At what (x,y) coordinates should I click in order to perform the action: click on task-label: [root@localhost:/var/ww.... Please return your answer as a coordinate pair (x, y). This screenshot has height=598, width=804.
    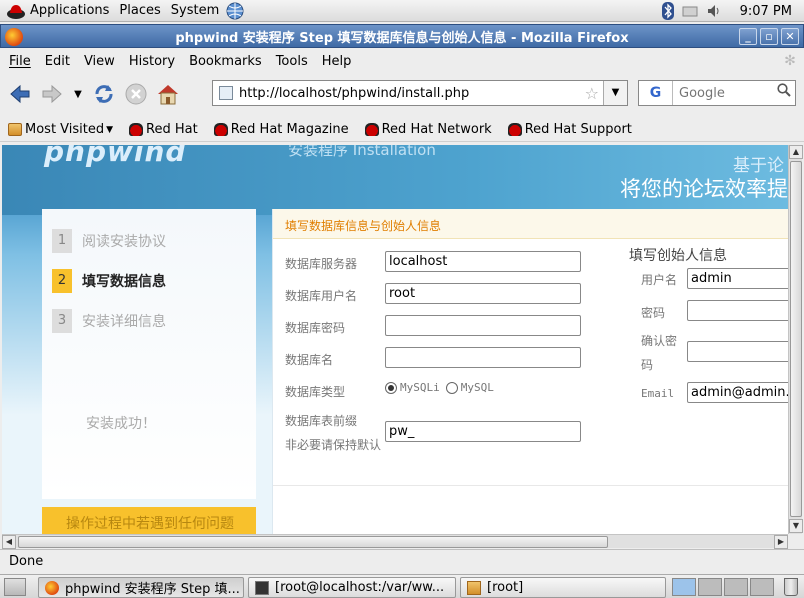
    Looking at the image, I should click on (360, 587).